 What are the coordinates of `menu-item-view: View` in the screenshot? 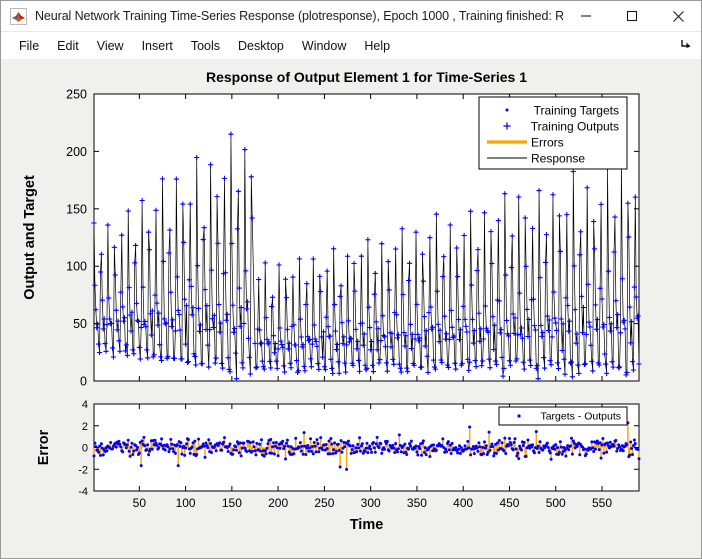 It's located at (110, 46).